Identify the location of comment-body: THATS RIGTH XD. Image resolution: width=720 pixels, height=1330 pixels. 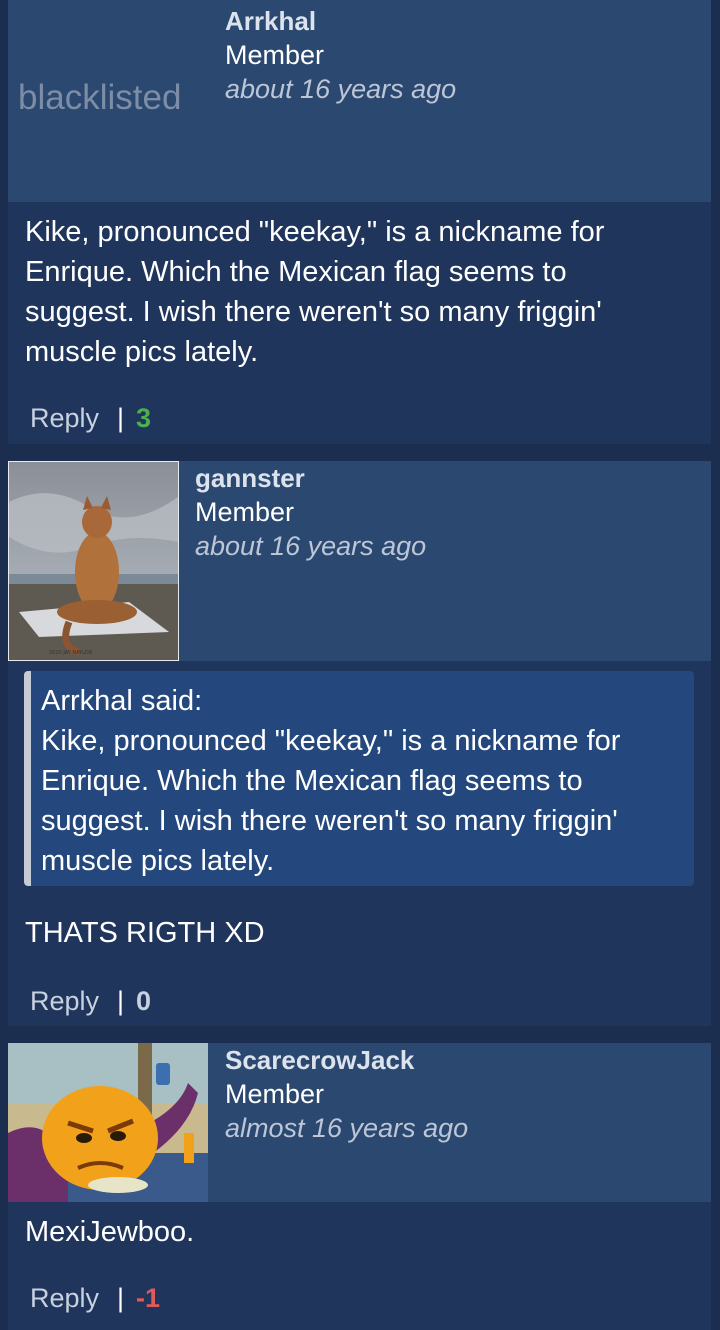
(145, 933).